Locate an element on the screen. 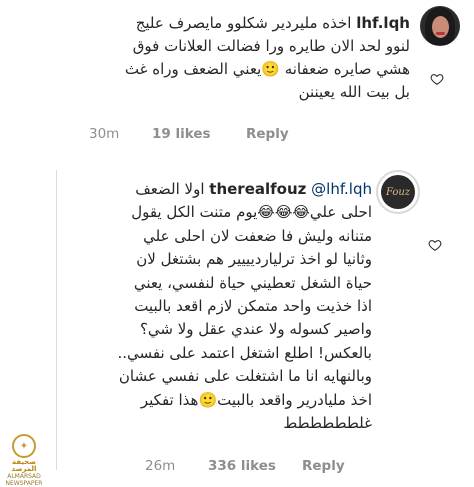  comment-2-likes: 336 likes is located at coordinates (255, 466).